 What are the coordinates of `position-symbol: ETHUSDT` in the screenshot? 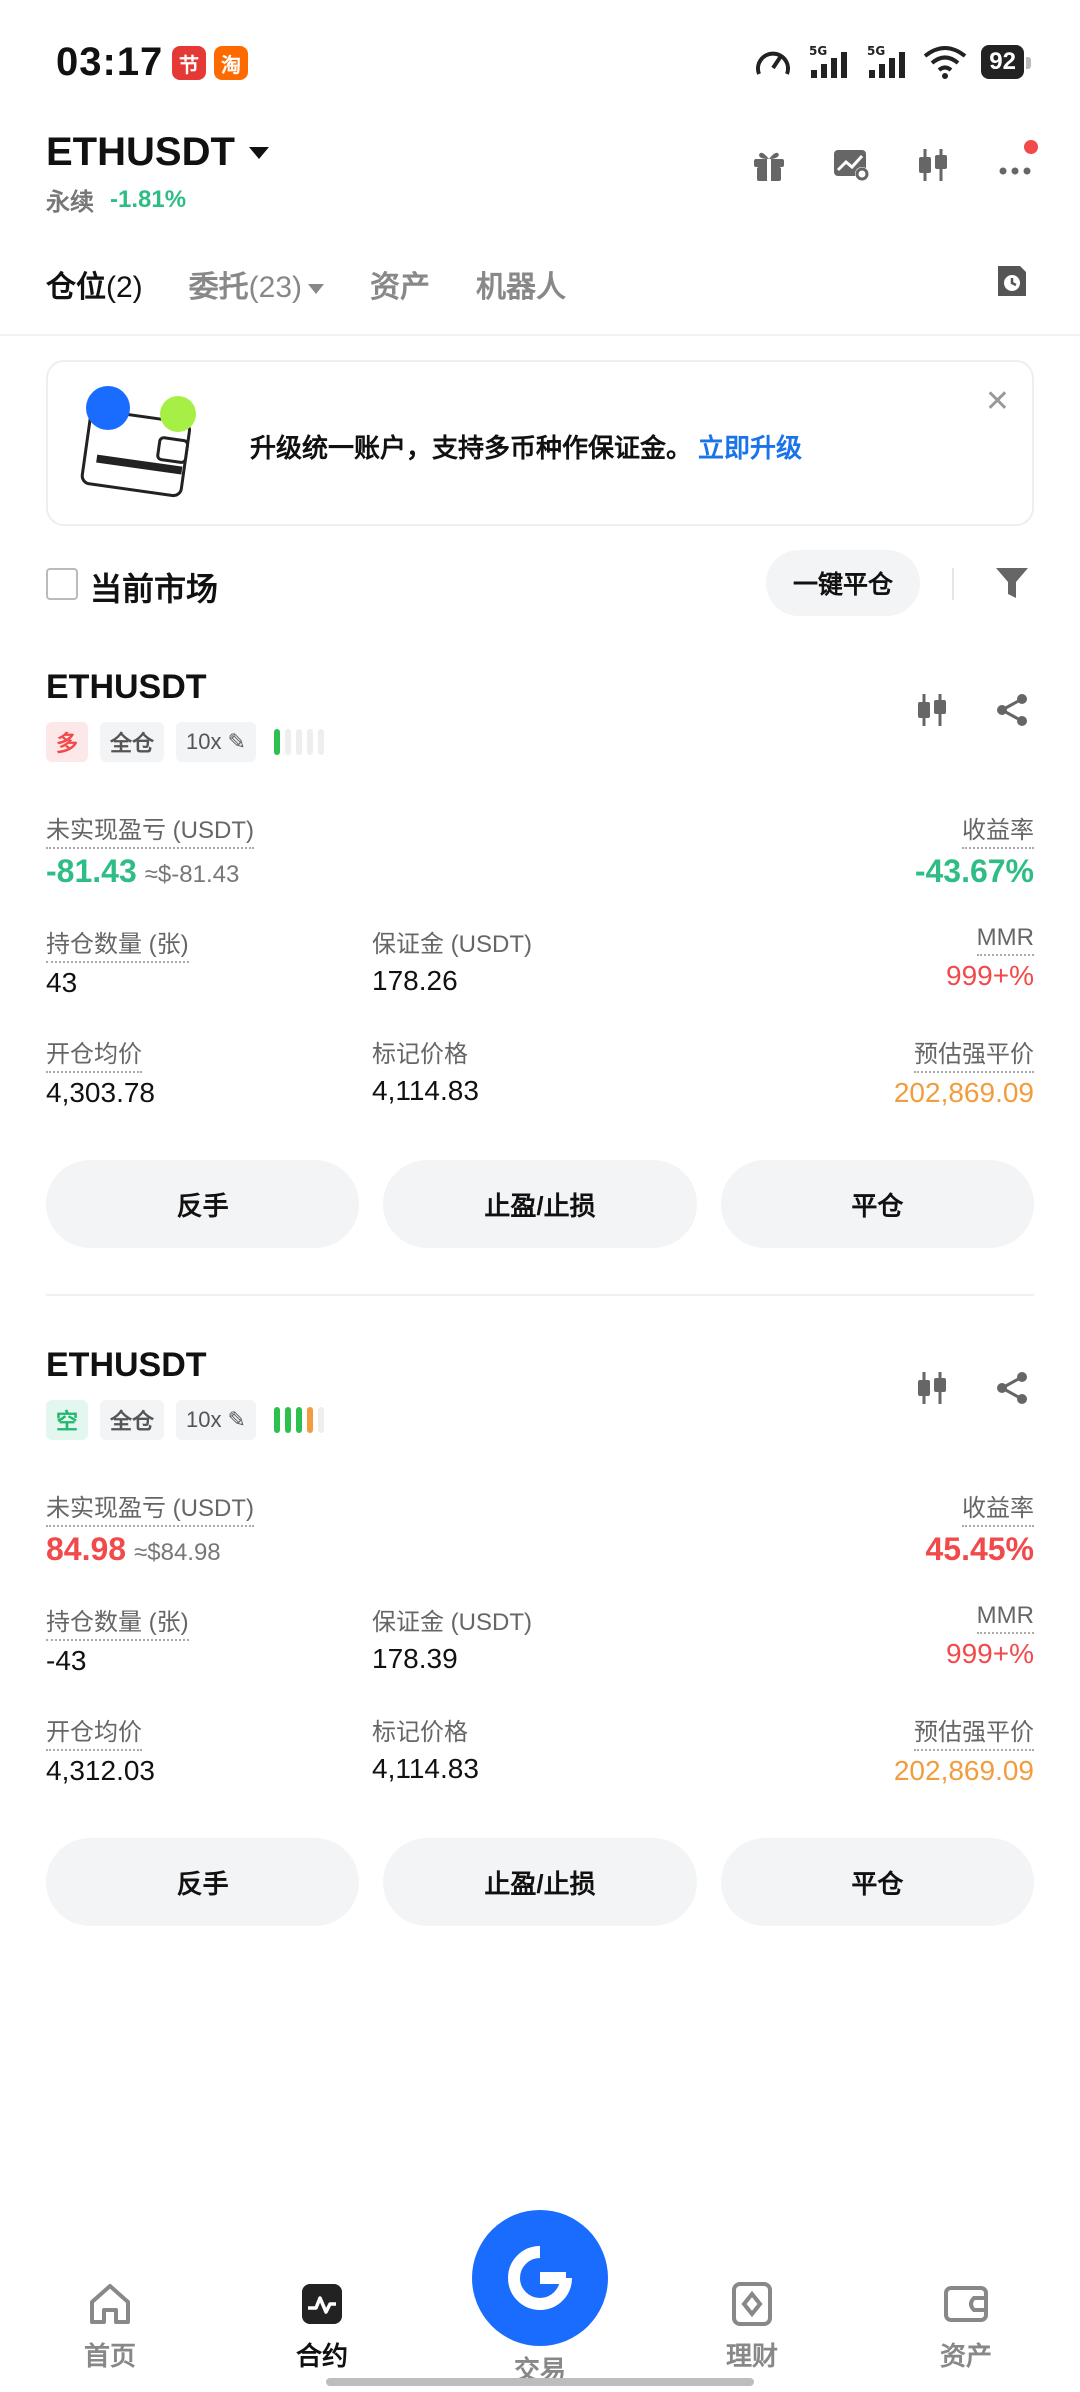 It's located at (126, 687).